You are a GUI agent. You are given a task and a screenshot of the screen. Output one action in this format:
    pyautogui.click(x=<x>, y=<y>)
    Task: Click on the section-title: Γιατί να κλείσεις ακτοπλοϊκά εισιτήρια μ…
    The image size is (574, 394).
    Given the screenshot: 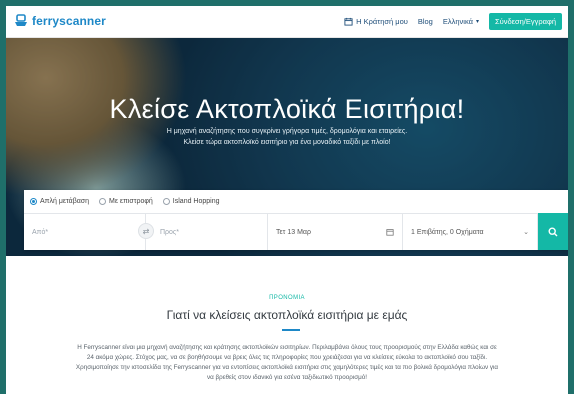 What is the action you would take?
    pyautogui.click(x=287, y=315)
    